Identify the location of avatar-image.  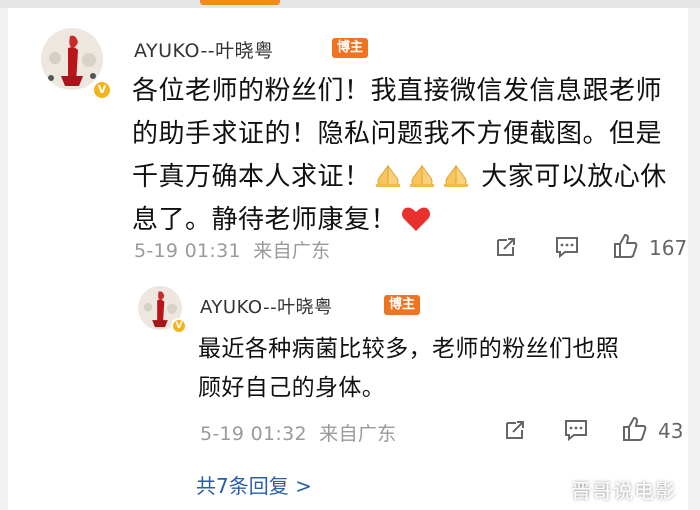
(72, 59).